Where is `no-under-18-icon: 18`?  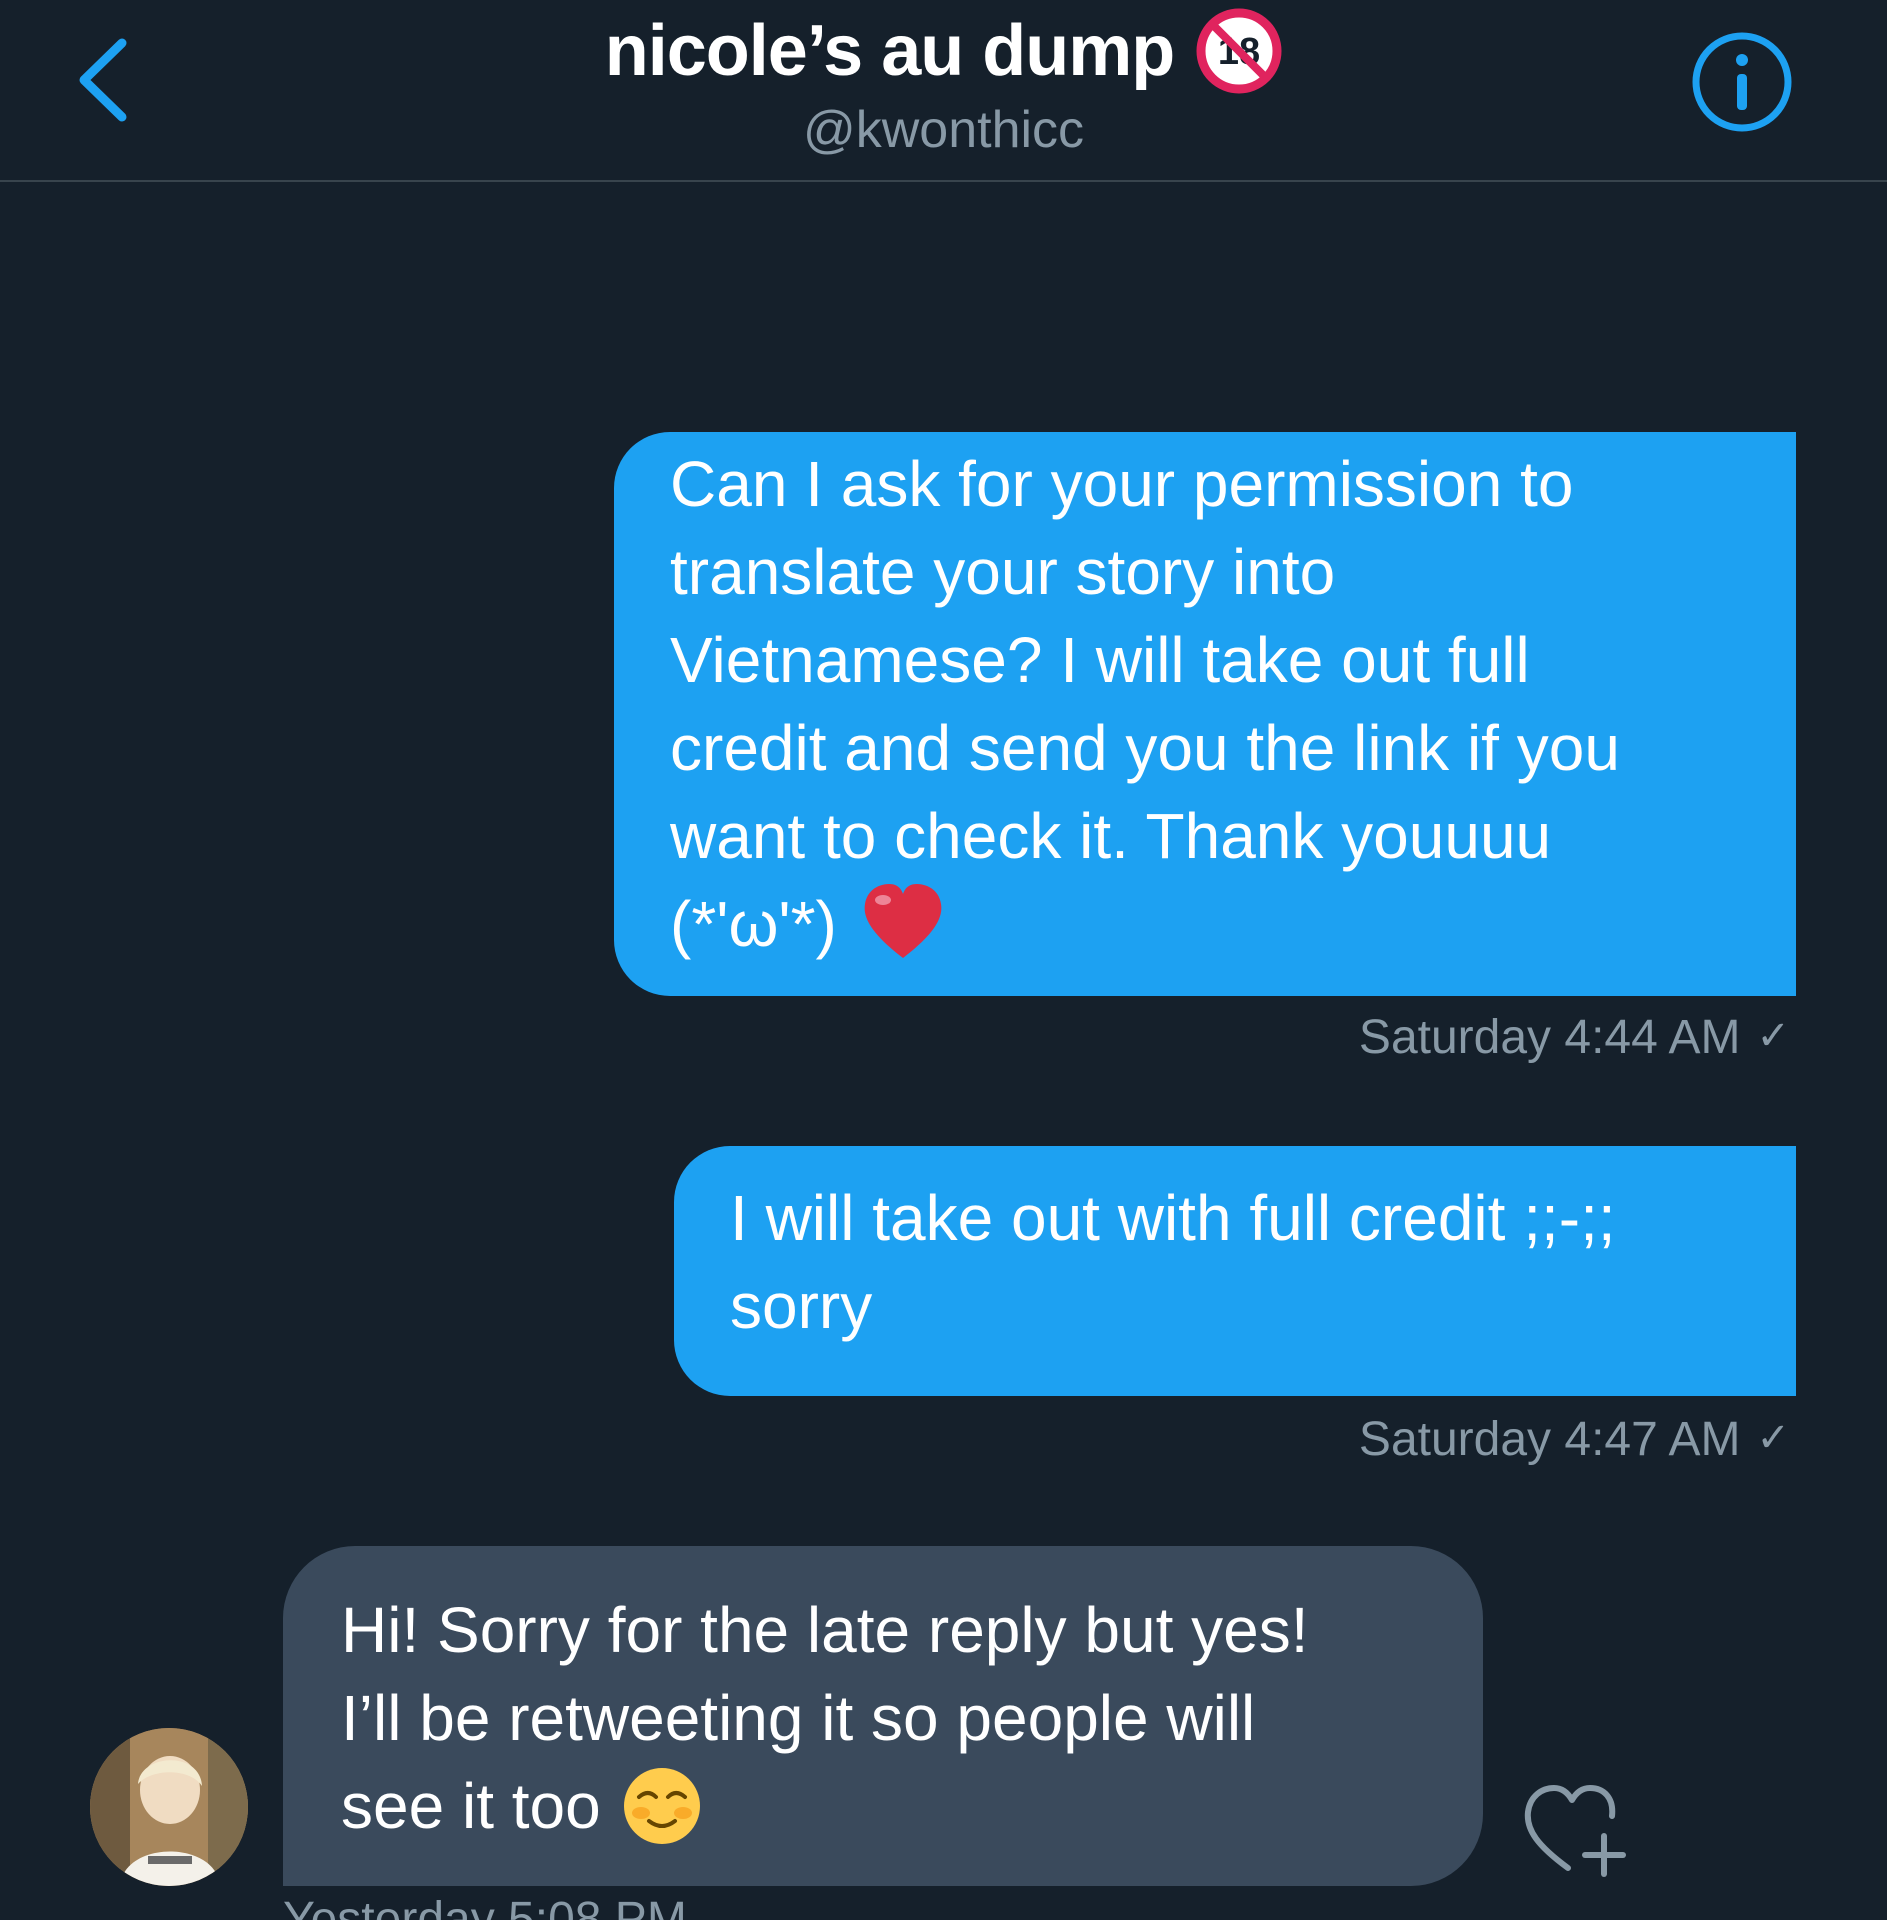
no-under-18-icon: 18 is located at coordinates (1239, 51).